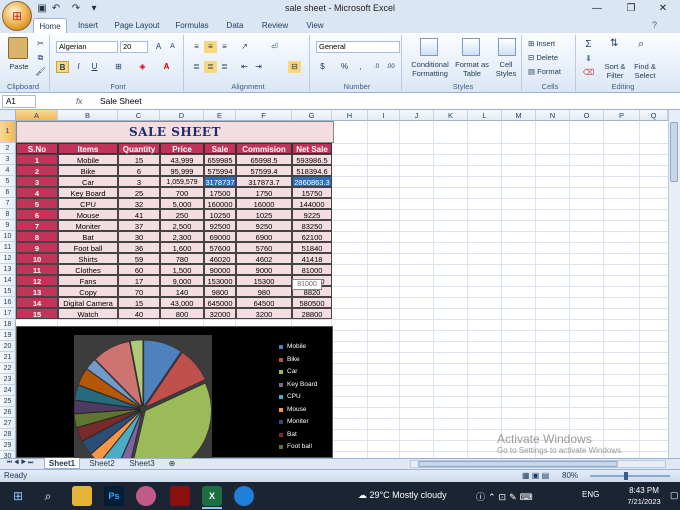 The height and width of the screenshot is (510, 680). What do you see at coordinates (306, 447) in the screenshot?
I see `legend-item: Foot ball` at bounding box center [306, 447].